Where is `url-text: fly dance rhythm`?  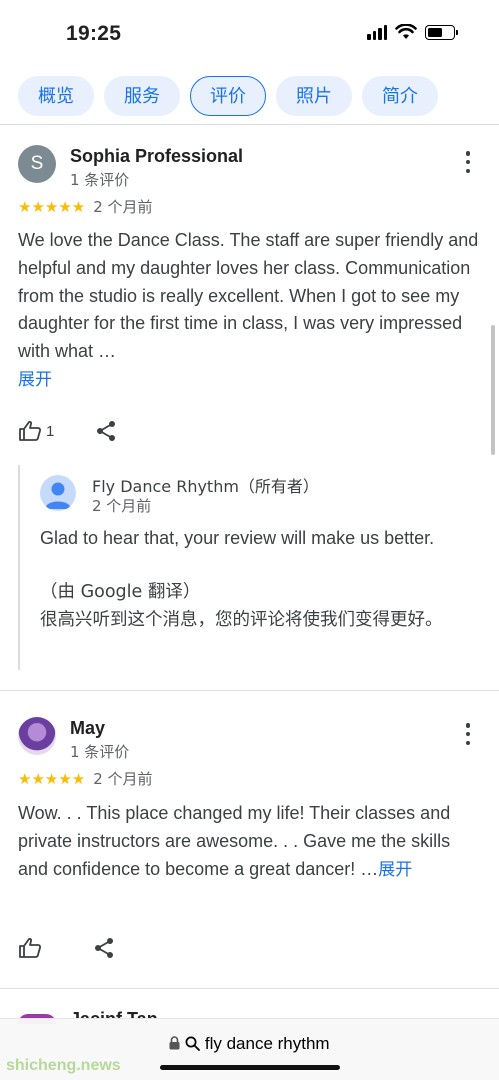 url-text: fly dance rhythm is located at coordinates (267, 1043).